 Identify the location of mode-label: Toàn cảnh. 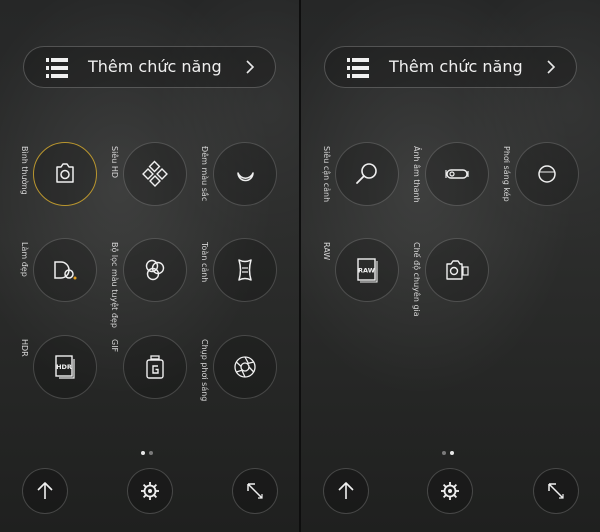
(204, 262).